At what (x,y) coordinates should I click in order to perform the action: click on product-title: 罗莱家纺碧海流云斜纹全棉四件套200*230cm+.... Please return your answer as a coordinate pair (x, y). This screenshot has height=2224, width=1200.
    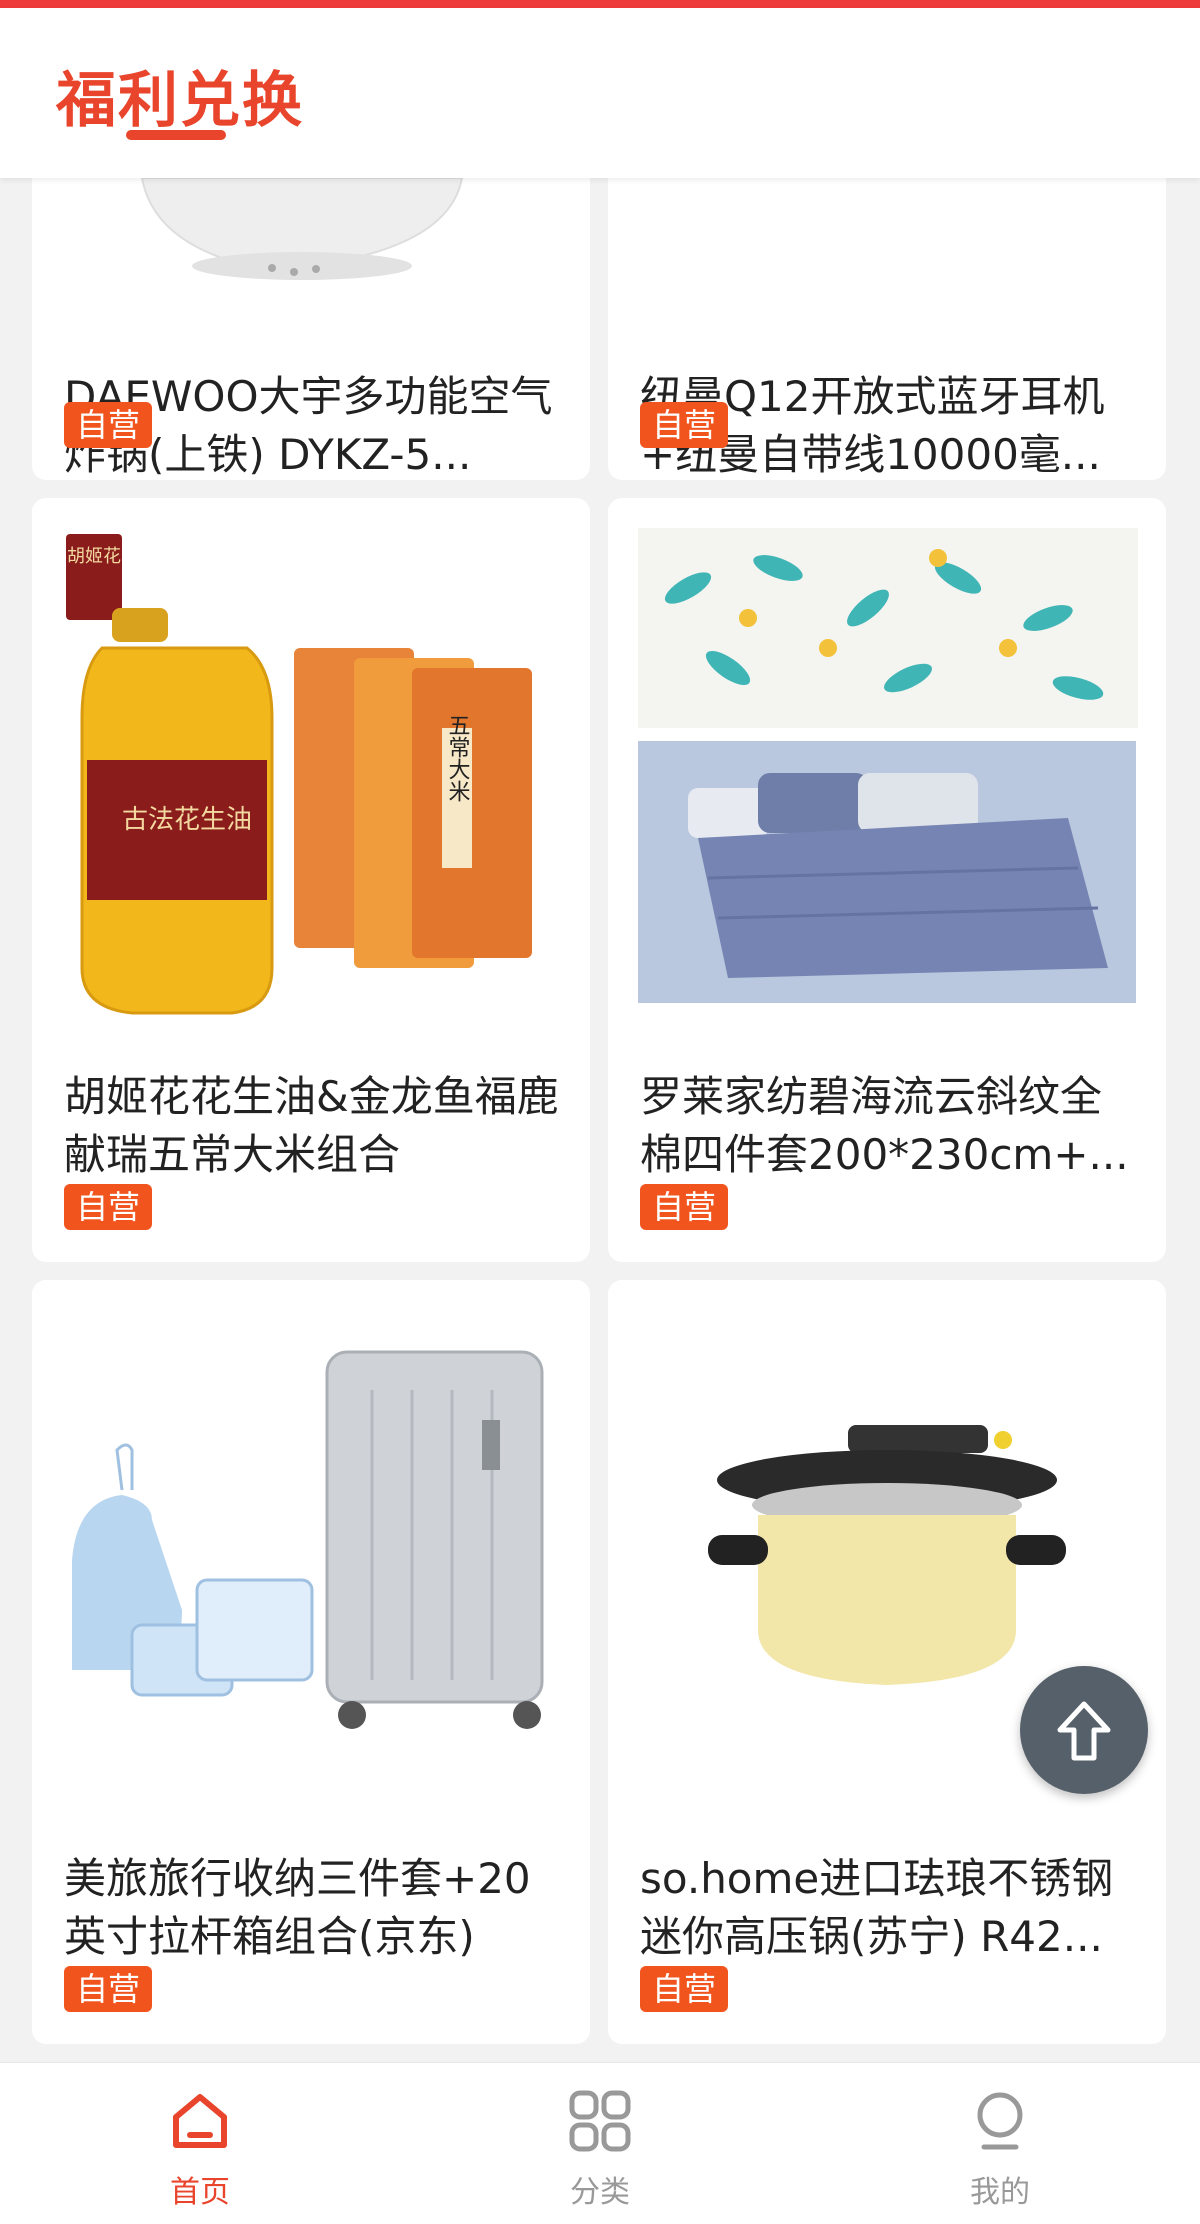
    Looking at the image, I should click on (884, 1125).